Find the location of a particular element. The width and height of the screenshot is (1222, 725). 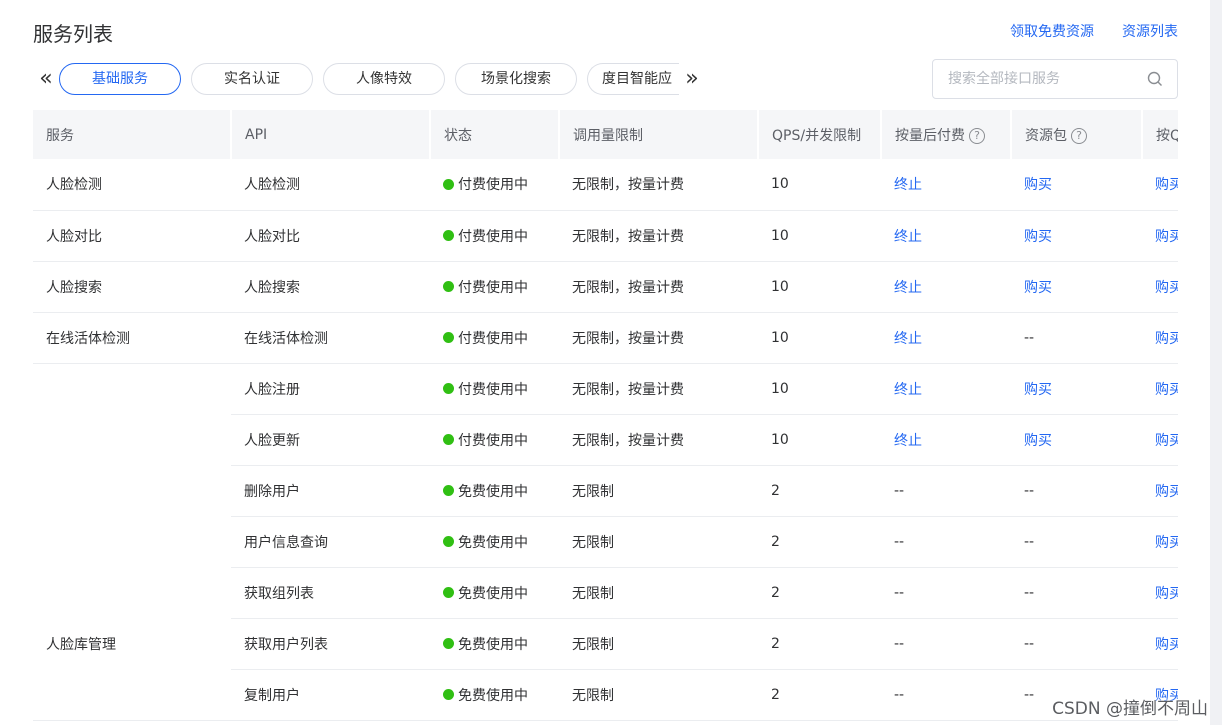

api-cell-text: 人脸更新 is located at coordinates (272, 440).